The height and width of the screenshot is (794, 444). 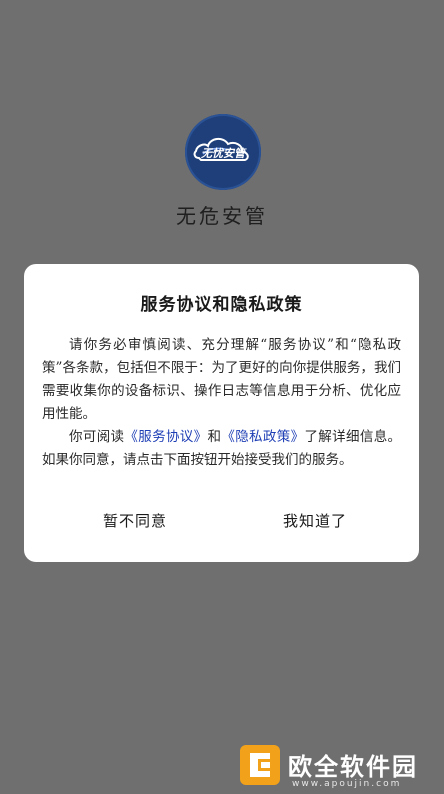 I want to click on watermark-url: www.apoujin.com, so click(x=347, y=784).